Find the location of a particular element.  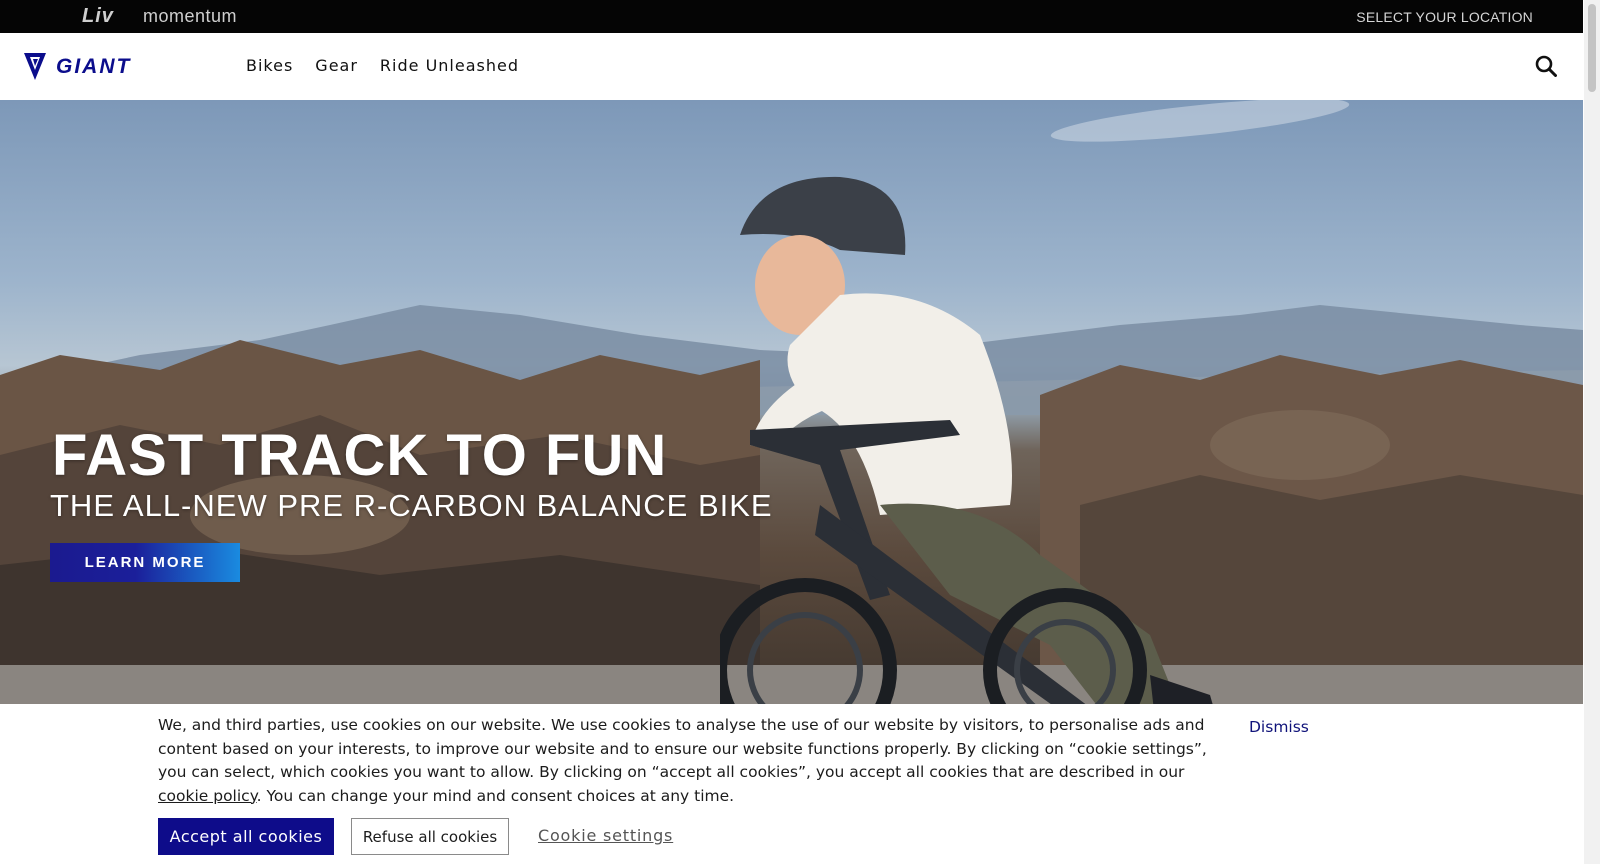

nav-item-bikes: Bikes is located at coordinates (269, 65).